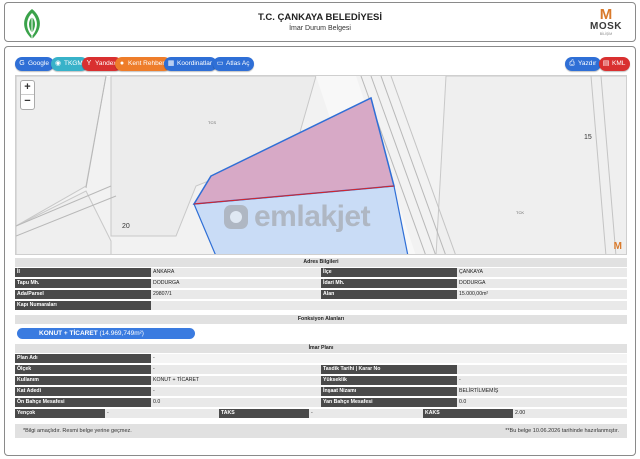  I want to click on map-label-tcs-right: TCK, so click(520, 212).